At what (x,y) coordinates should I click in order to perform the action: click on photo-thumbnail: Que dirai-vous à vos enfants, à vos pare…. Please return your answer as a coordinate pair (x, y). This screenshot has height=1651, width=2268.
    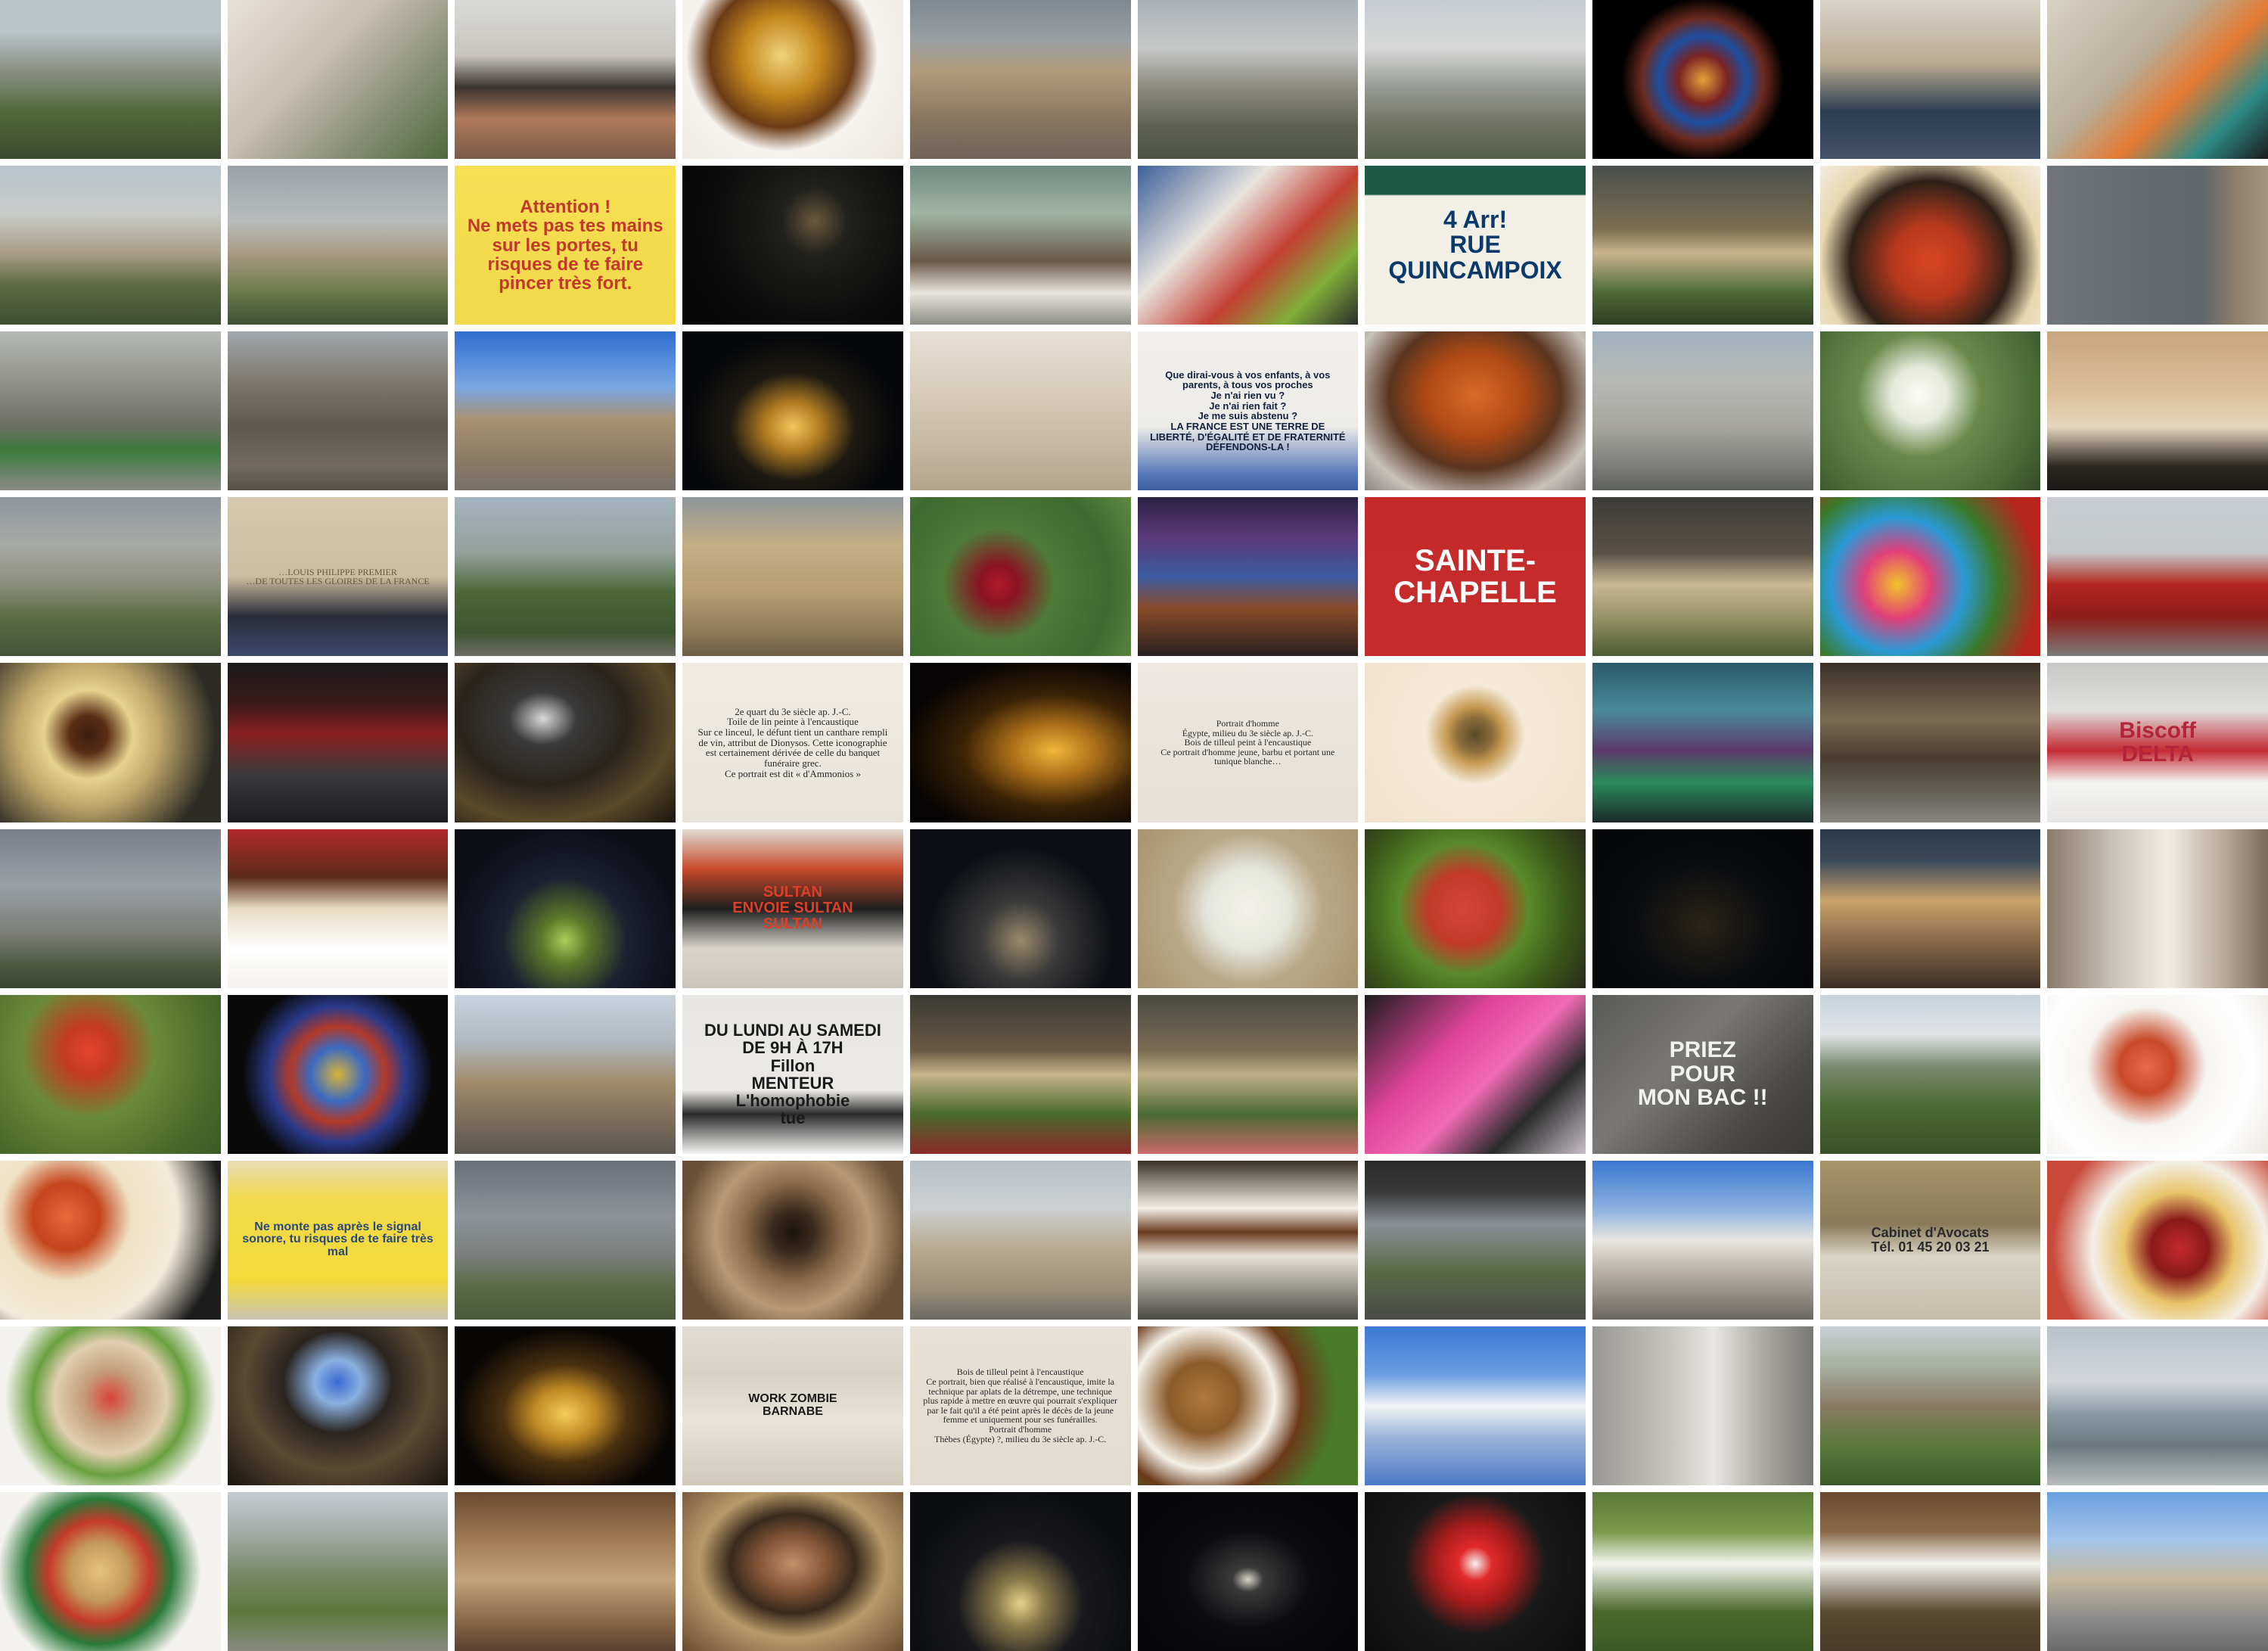
    Looking at the image, I should click on (1248, 411).